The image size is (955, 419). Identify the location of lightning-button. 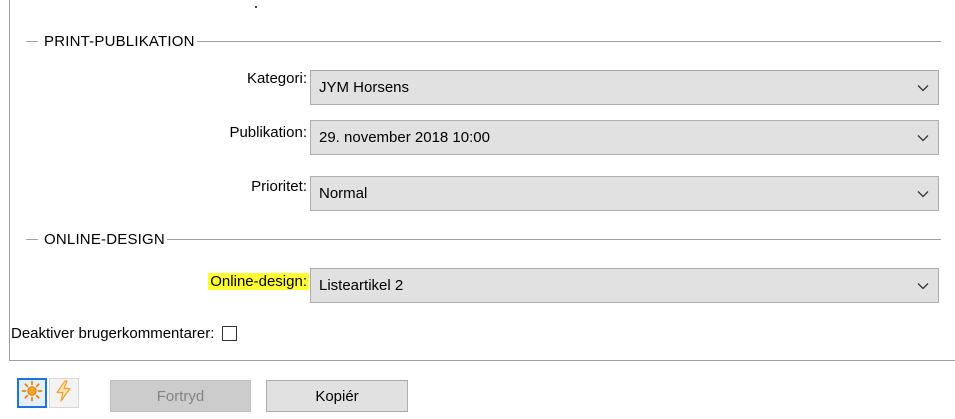
(64, 393).